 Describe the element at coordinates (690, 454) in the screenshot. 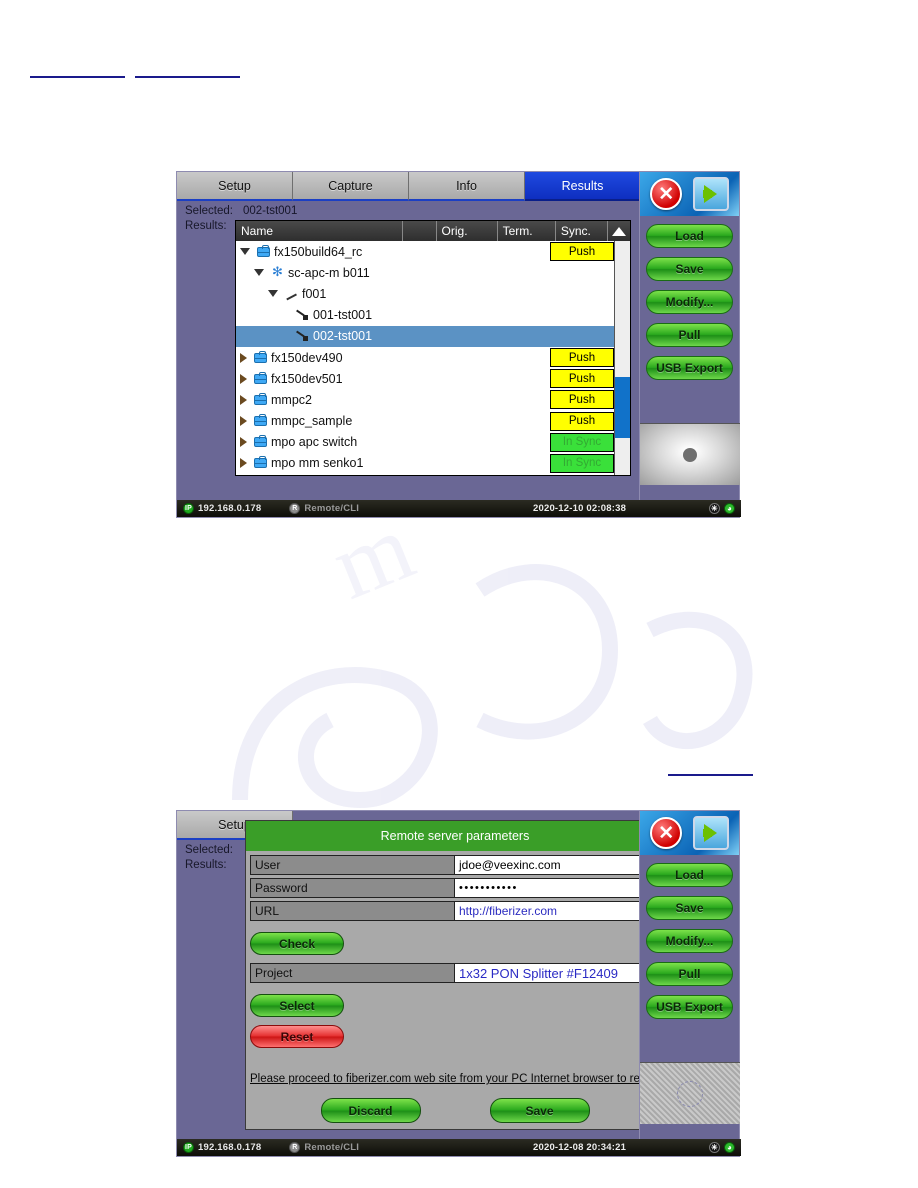

I see `camera-preview` at that location.